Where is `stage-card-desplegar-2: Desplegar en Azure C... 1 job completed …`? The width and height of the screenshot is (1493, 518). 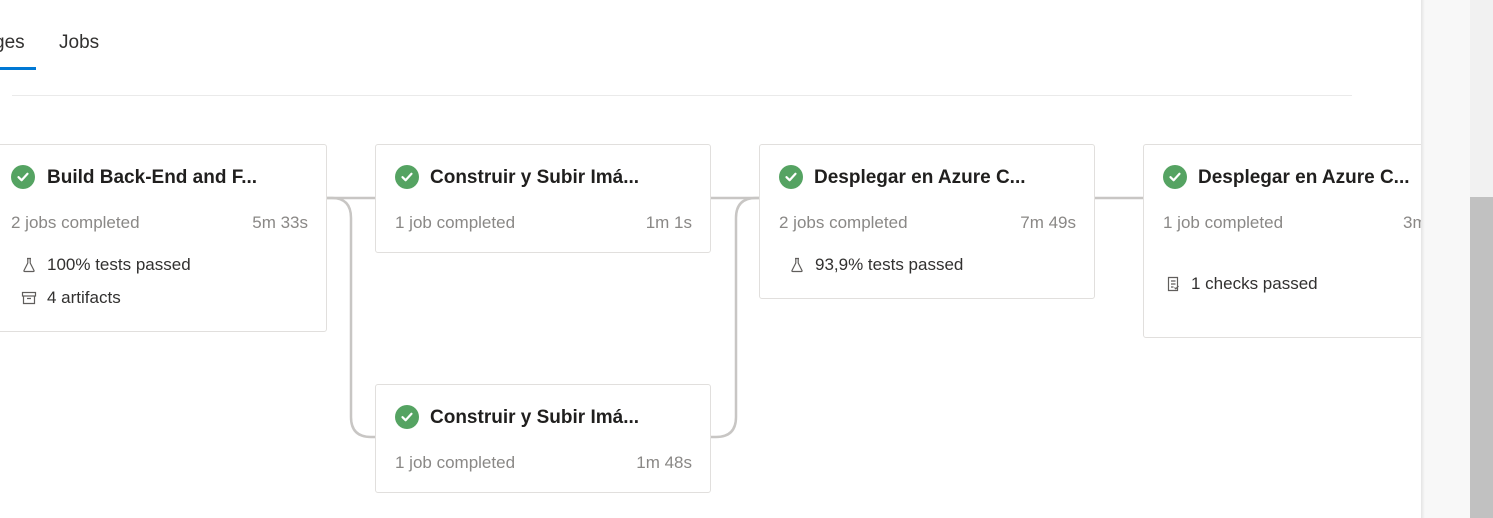
stage-card-desplegar-2: Desplegar en Azure C... 1 job completed … is located at coordinates (1282, 241).